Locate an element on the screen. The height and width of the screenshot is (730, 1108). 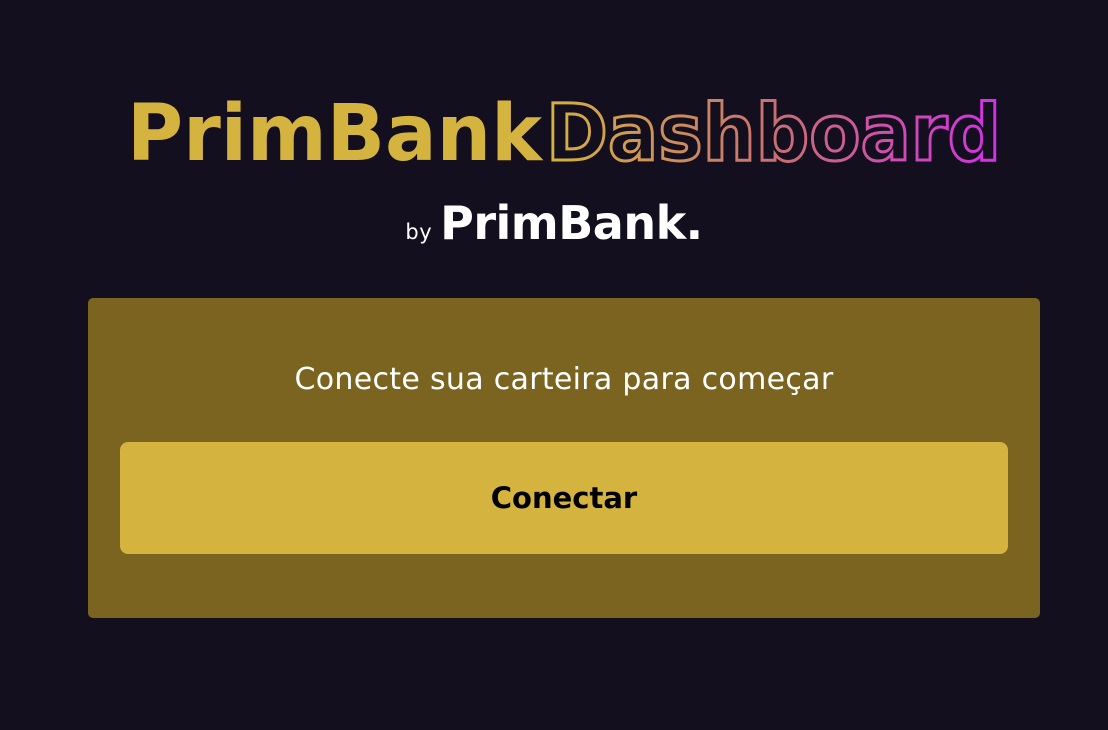
brand-byline: by PrimBank. is located at coordinates (554, 223).